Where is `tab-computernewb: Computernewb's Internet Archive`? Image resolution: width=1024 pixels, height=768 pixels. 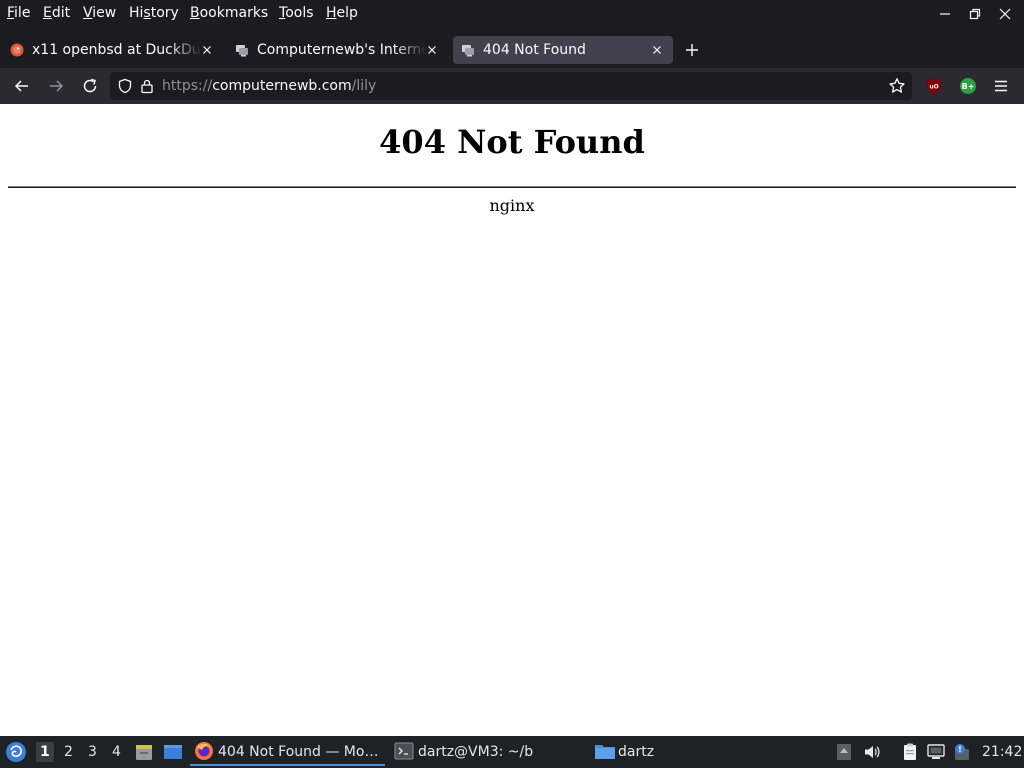
tab-computernewb: Computernewb's Internet Archive is located at coordinates (338, 50).